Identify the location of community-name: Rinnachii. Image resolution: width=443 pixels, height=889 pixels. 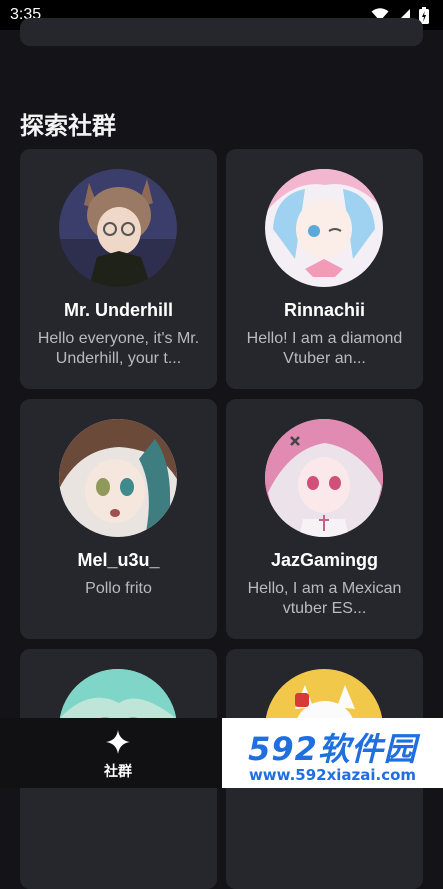
(324, 310).